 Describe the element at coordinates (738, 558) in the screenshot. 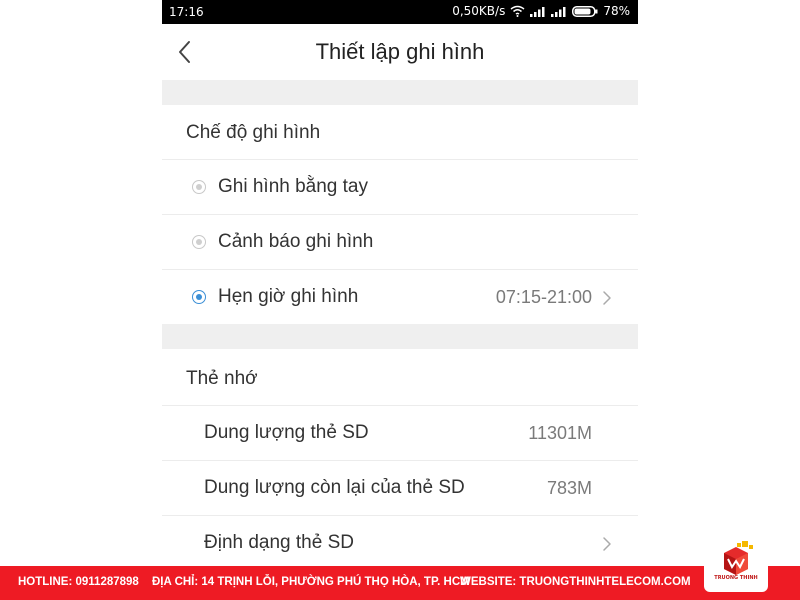

I see `brand-logo-icon` at that location.